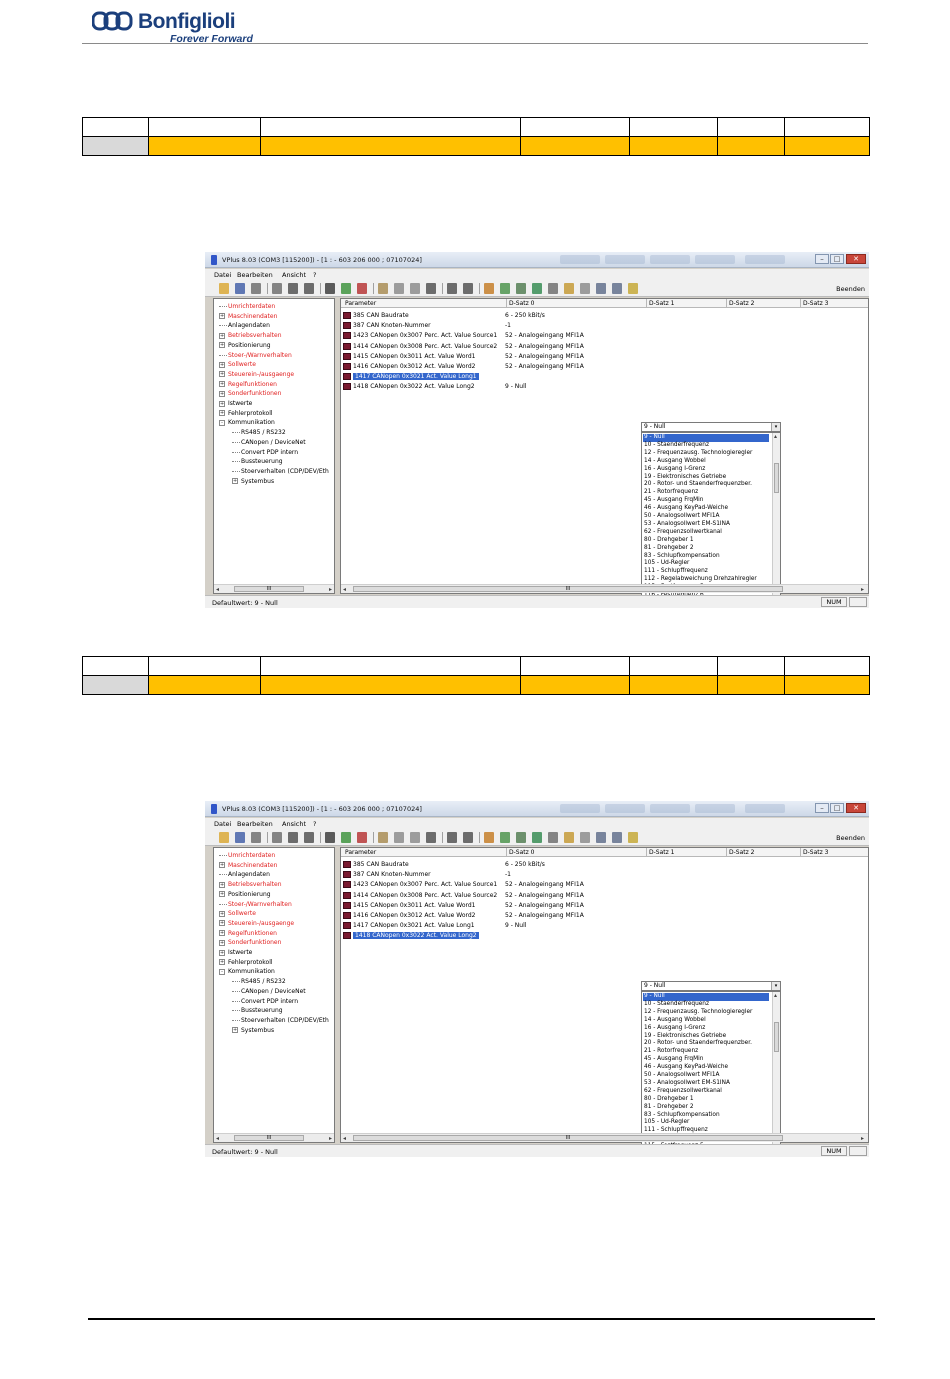 The width and height of the screenshot is (950, 1379). What do you see at coordinates (776, 518) in the screenshot?
I see `dropdown-vertical-scrollbar: ▴▾` at bounding box center [776, 518].